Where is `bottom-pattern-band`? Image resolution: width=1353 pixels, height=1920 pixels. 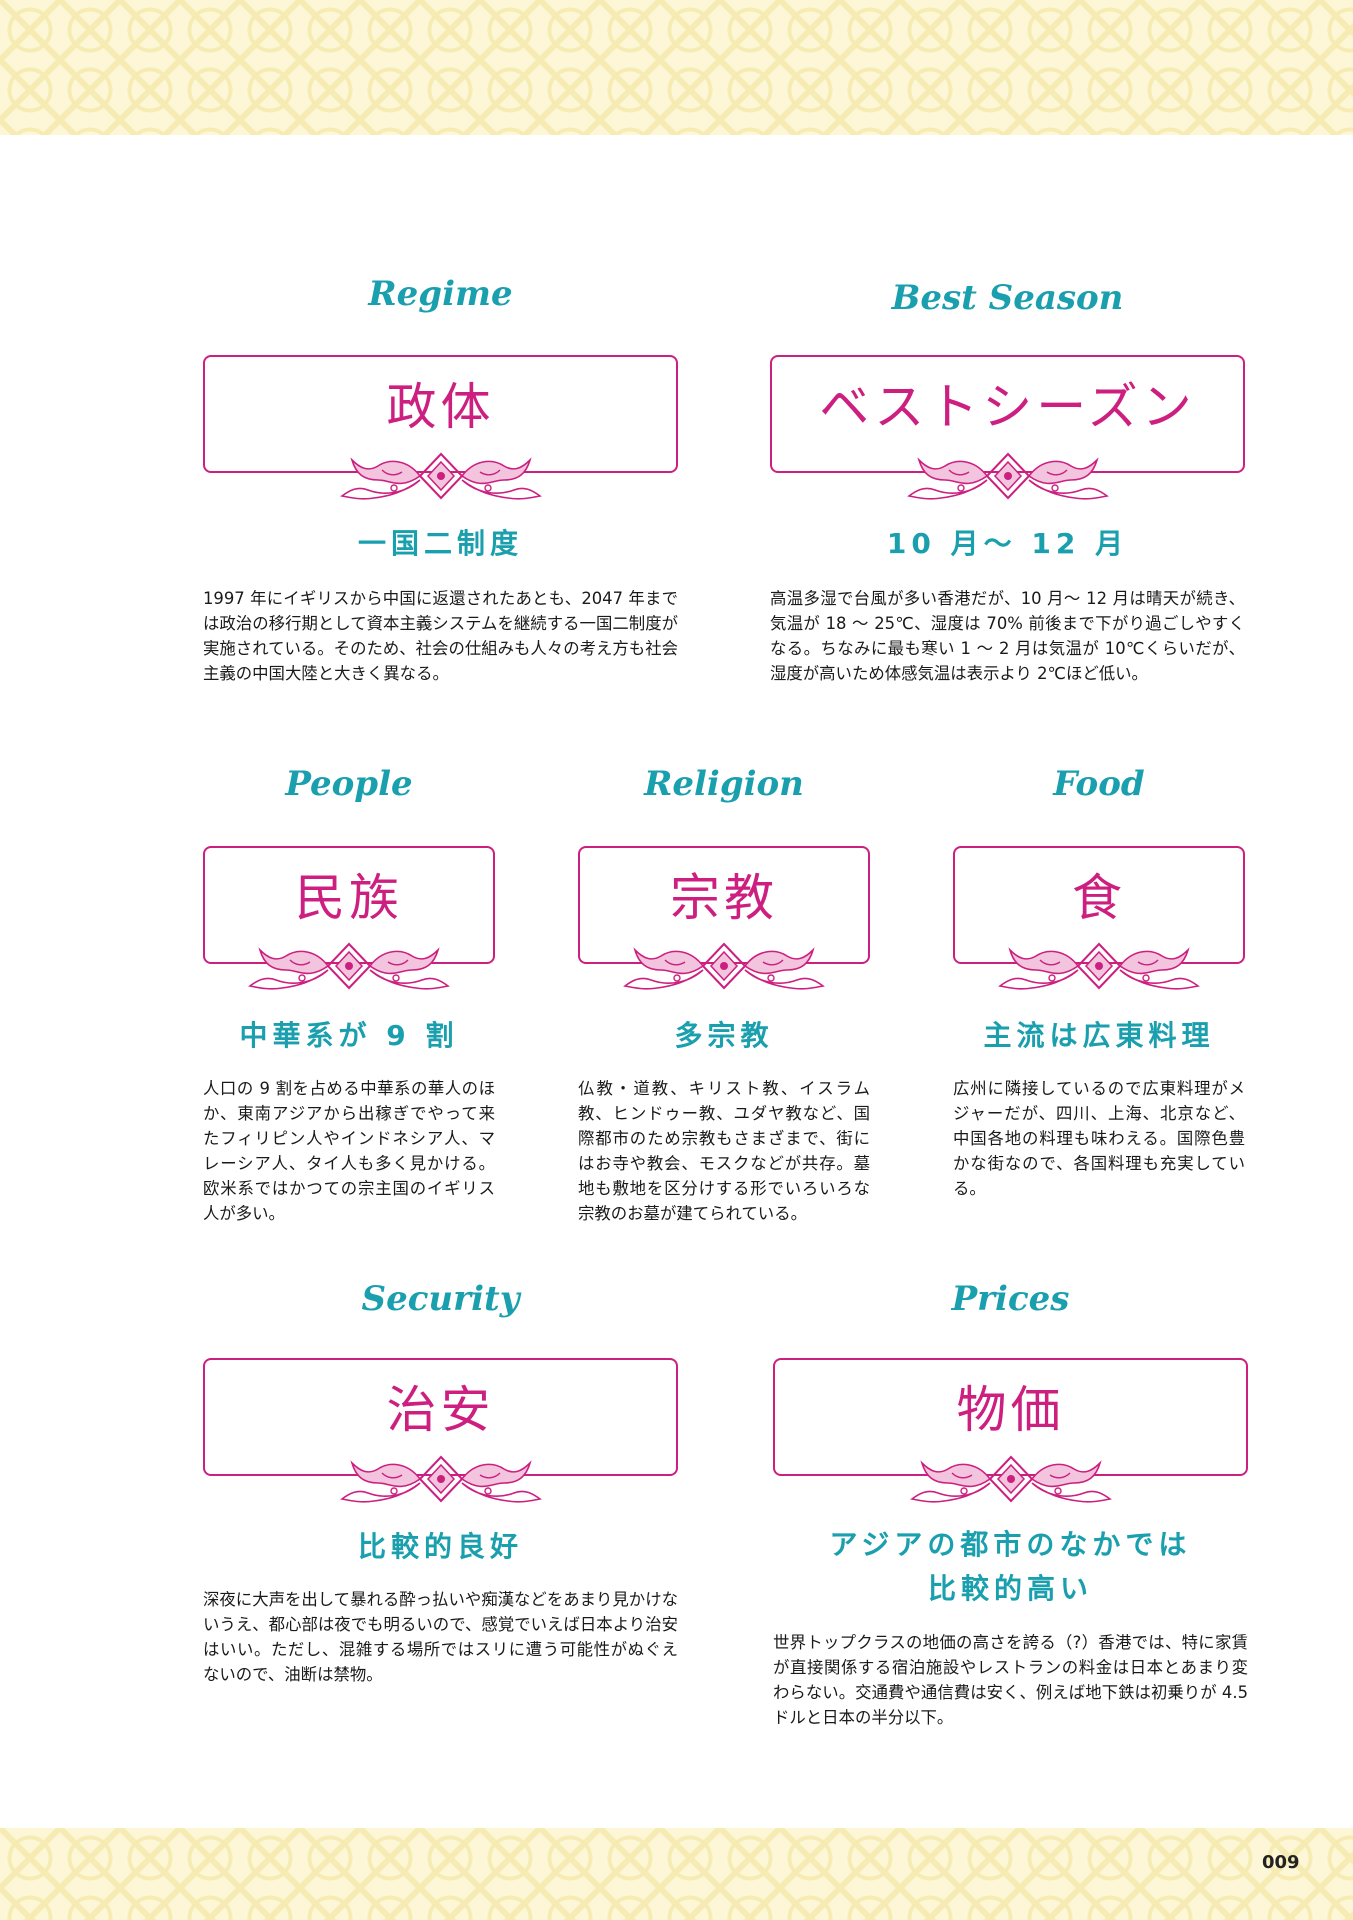
bottom-pattern-band is located at coordinates (676, 1874).